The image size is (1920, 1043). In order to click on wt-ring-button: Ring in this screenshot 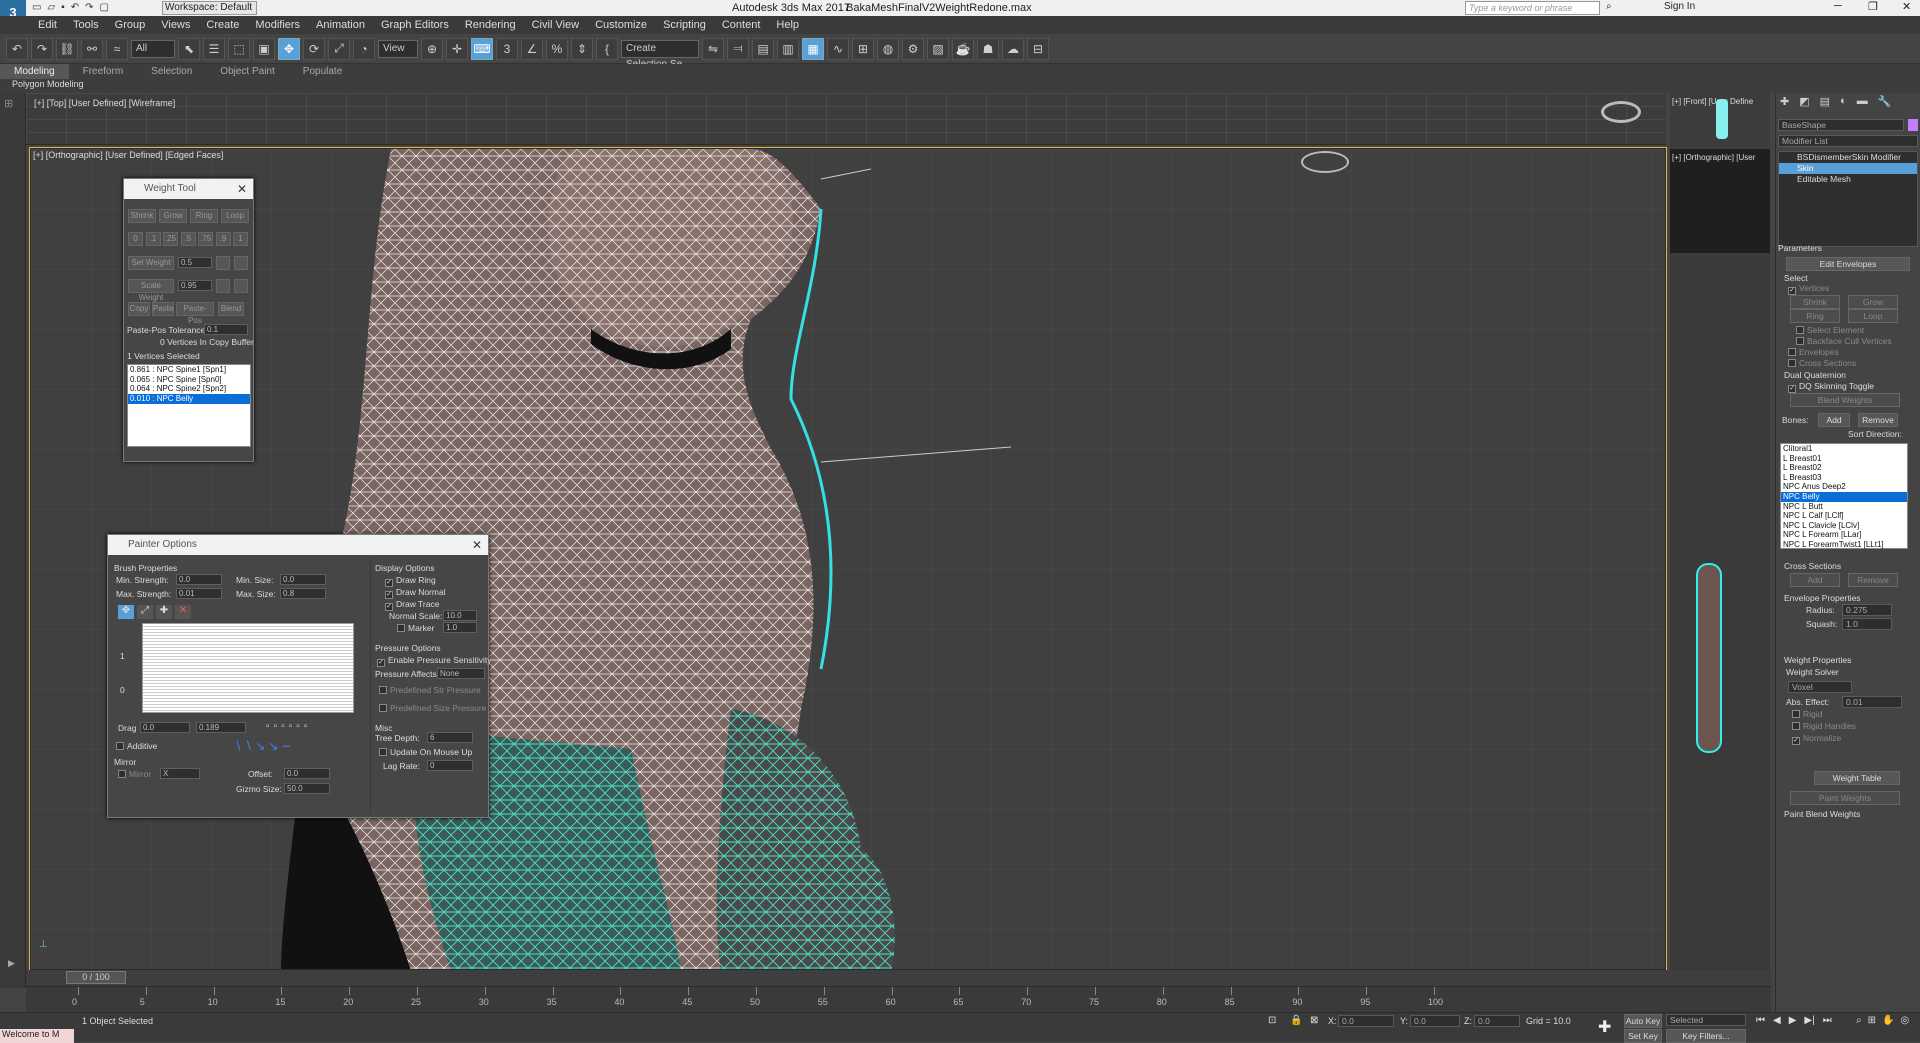, I will do `click(204, 216)`.